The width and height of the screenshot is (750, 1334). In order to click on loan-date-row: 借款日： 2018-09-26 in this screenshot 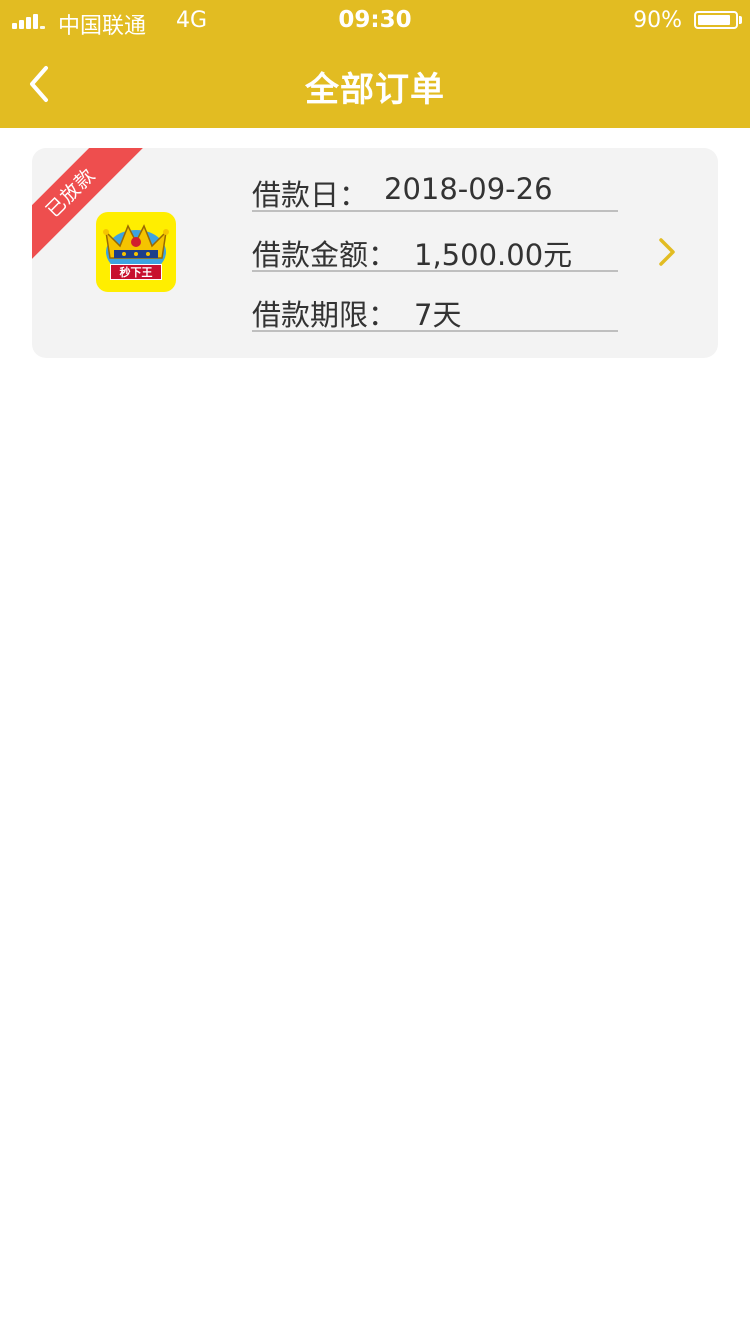, I will do `click(435, 182)`.